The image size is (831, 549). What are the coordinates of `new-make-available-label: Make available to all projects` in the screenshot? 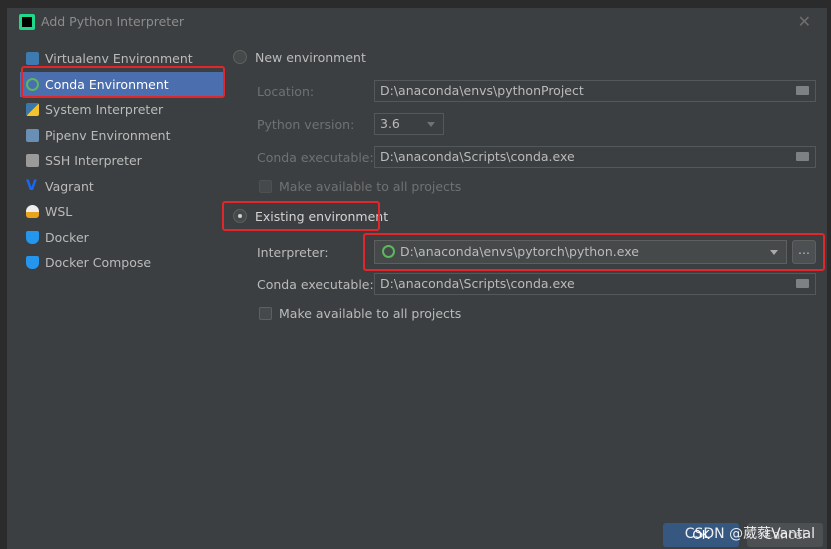 It's located at (370, 186).